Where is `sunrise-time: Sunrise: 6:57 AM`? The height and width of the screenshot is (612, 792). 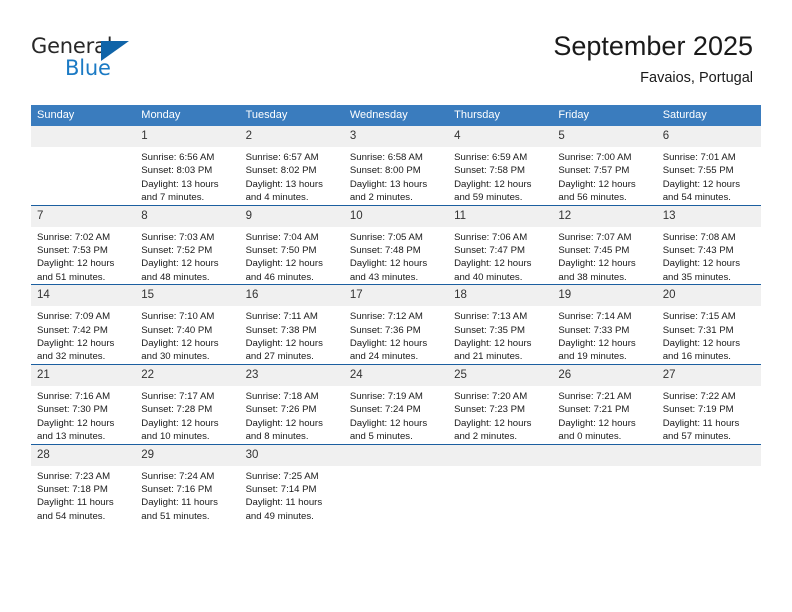
sunrise-time: Sunrise: 6:57 AM is located at coordinates (282, 157).